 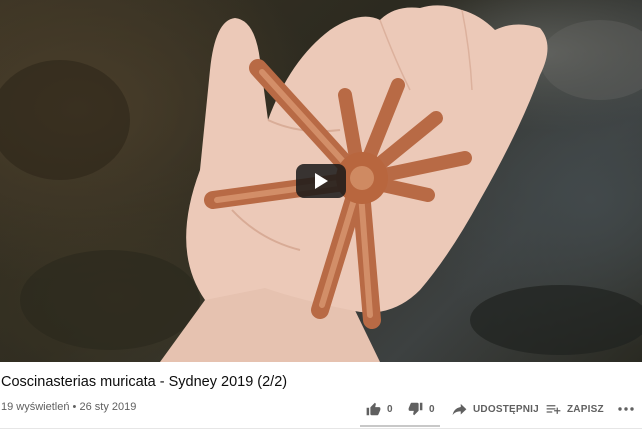 I want to click on divider, so click(x=321, y=428).